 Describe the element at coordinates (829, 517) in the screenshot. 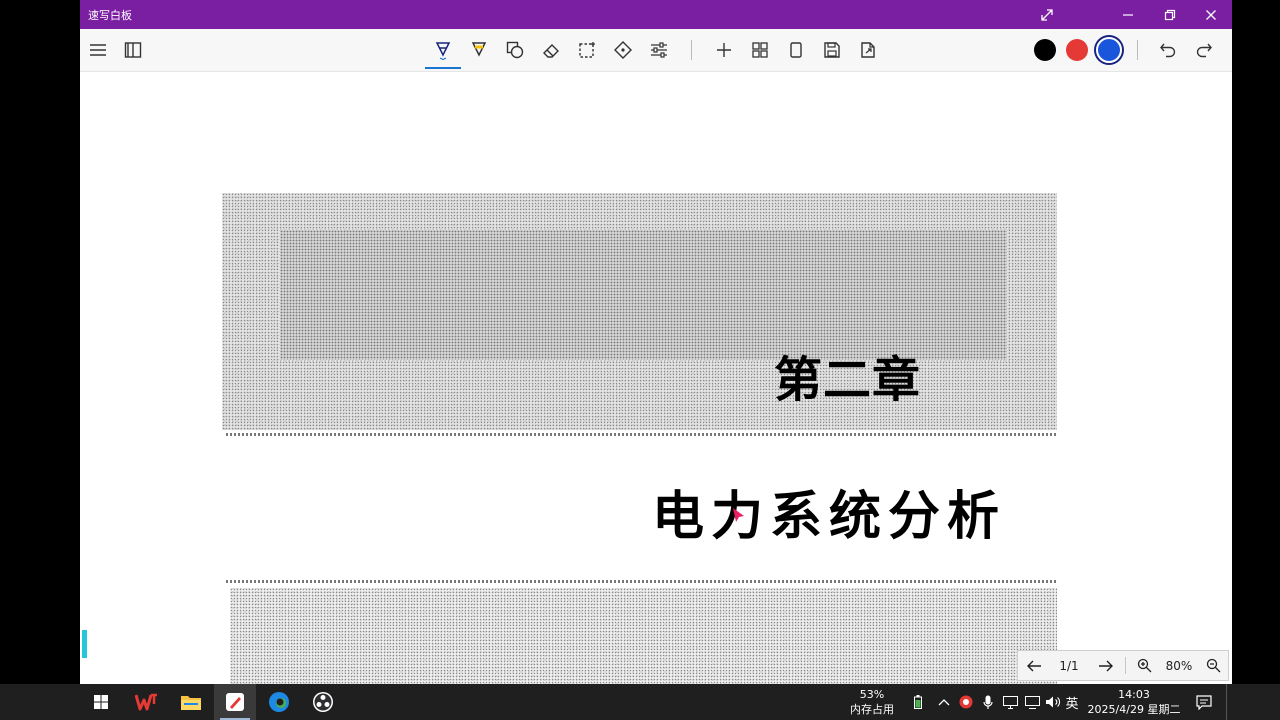

I see `document-title: 电力系统分析` at that location.